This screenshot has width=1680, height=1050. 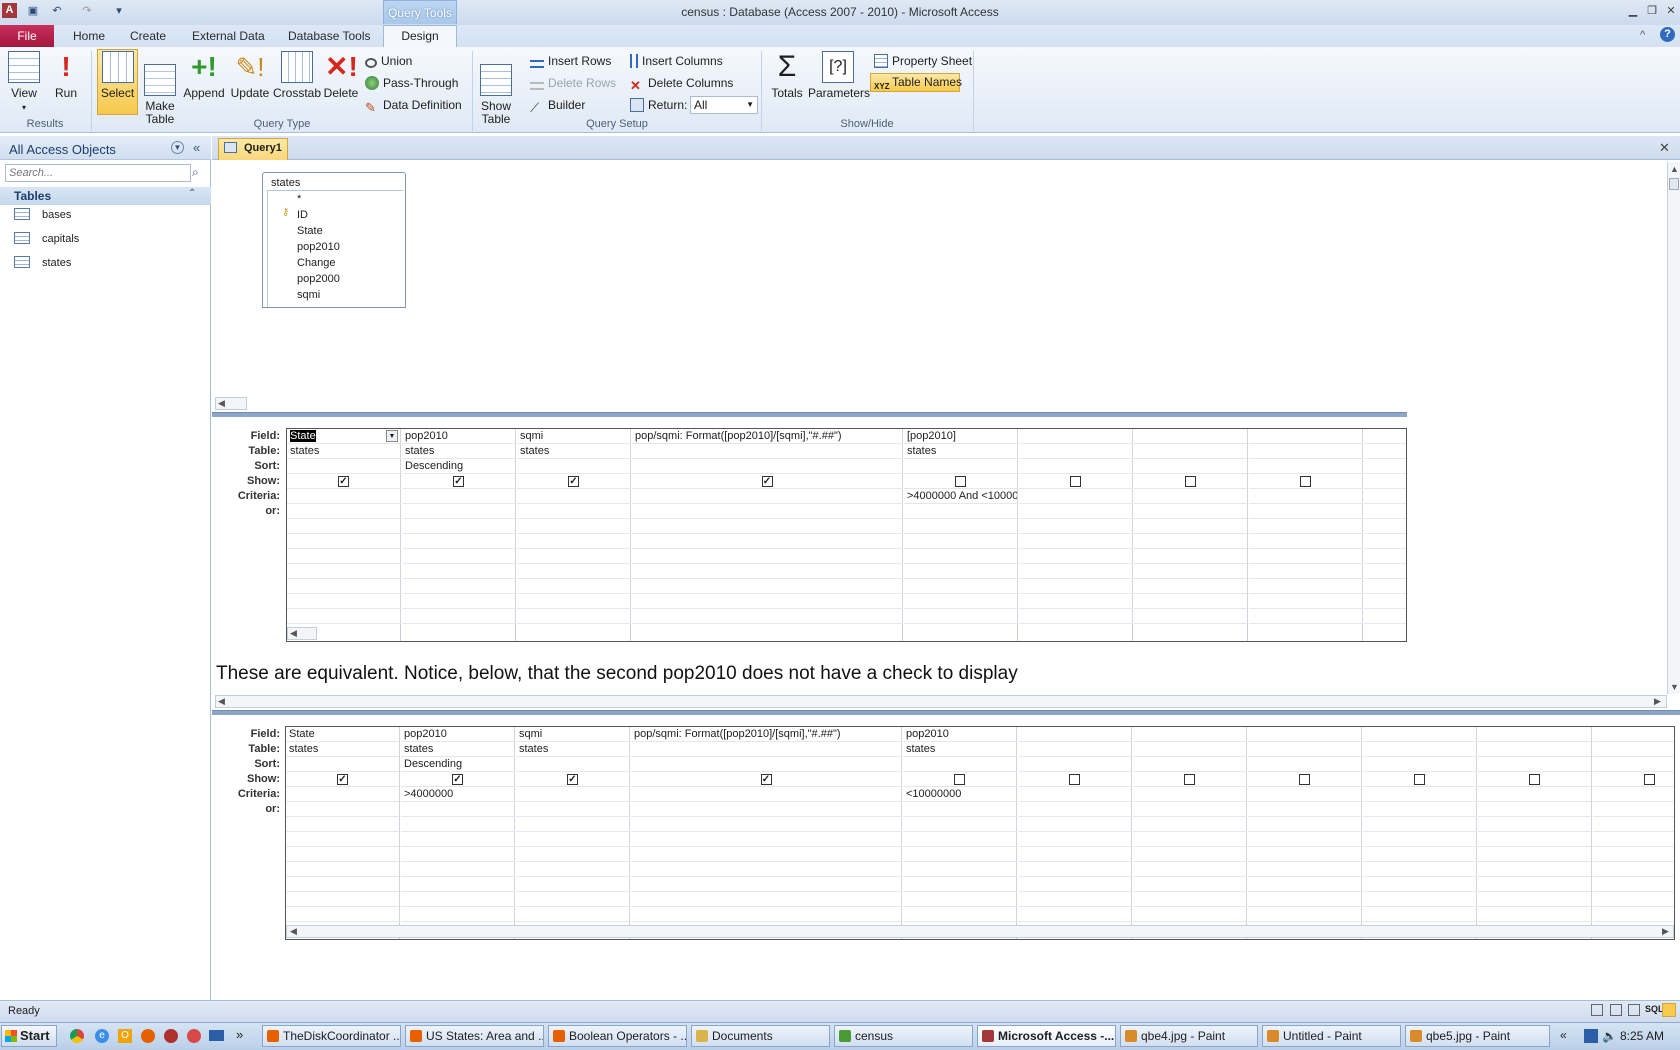 I want to click on update-button: ✎! Update, so click(x=250, y=82).